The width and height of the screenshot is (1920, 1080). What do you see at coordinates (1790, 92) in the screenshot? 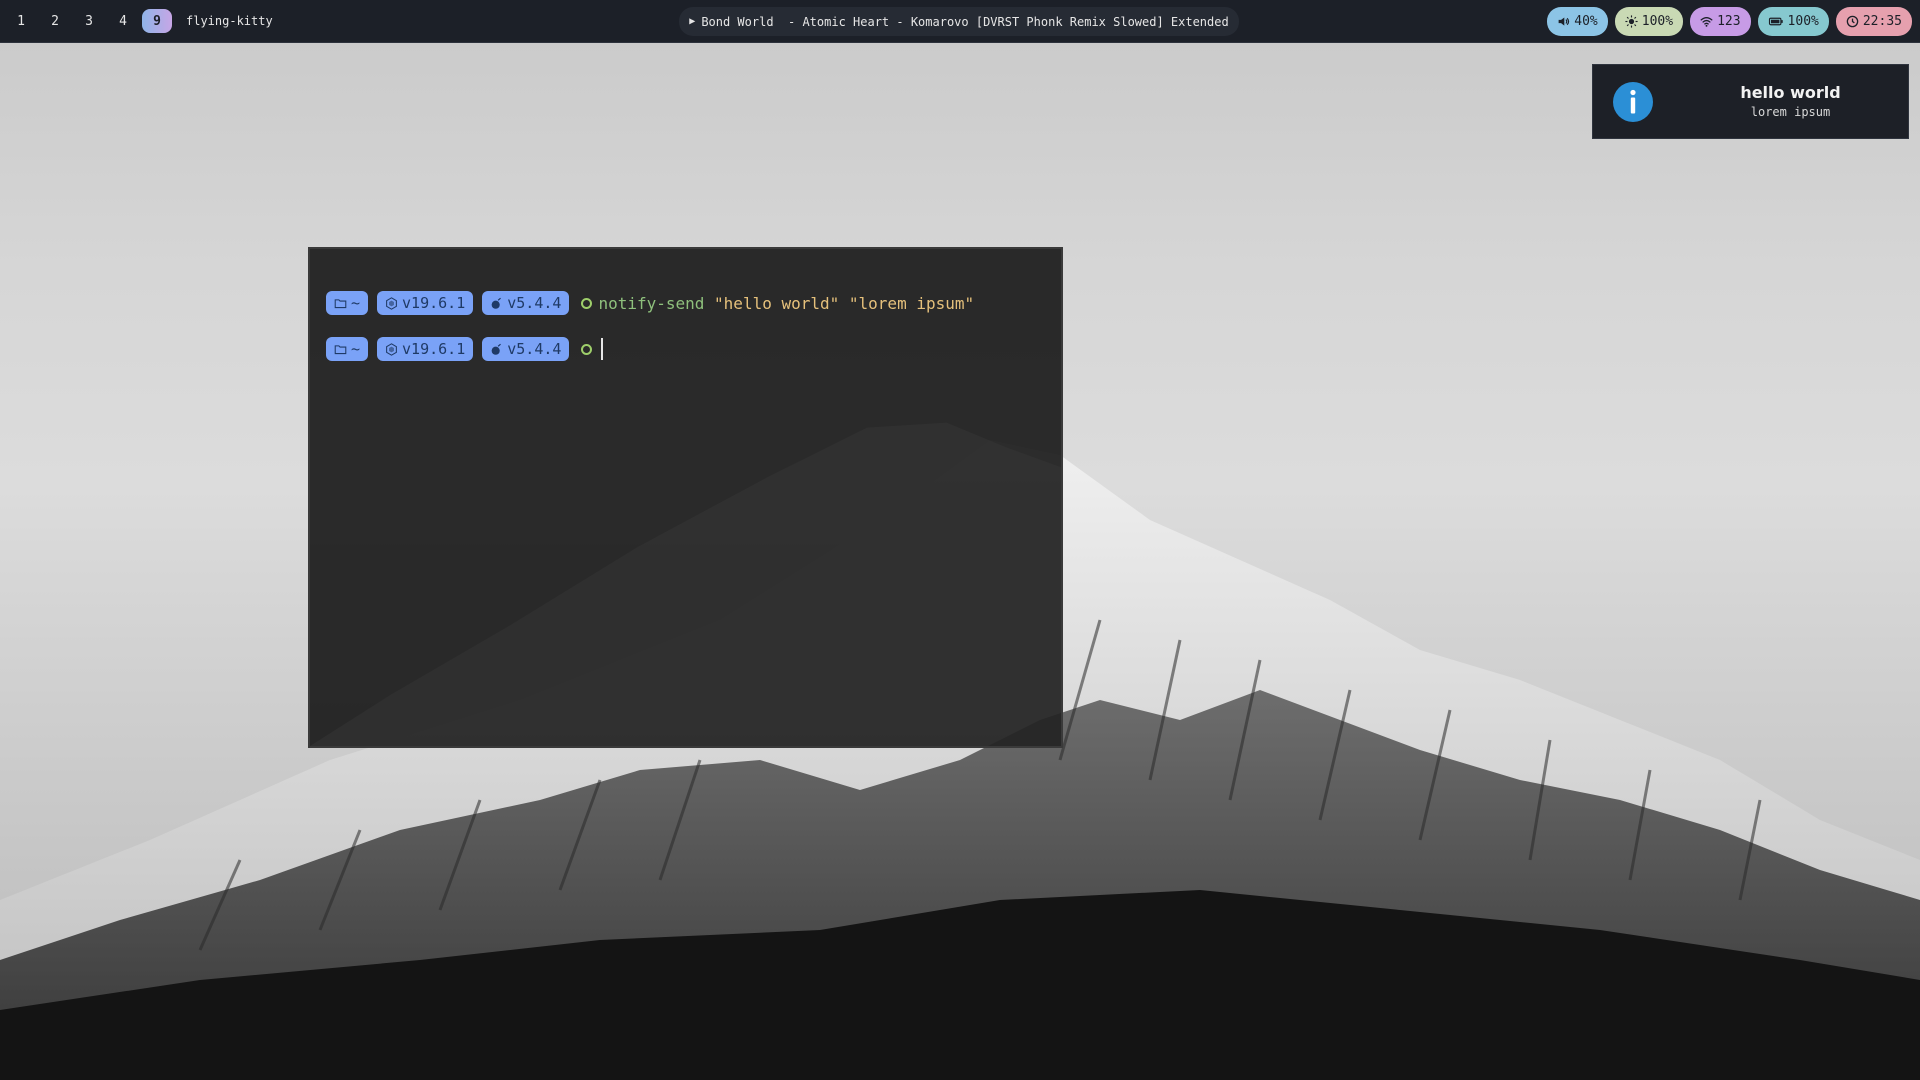
I see `notification-title: hello world` at bounding box center [1790, 92].